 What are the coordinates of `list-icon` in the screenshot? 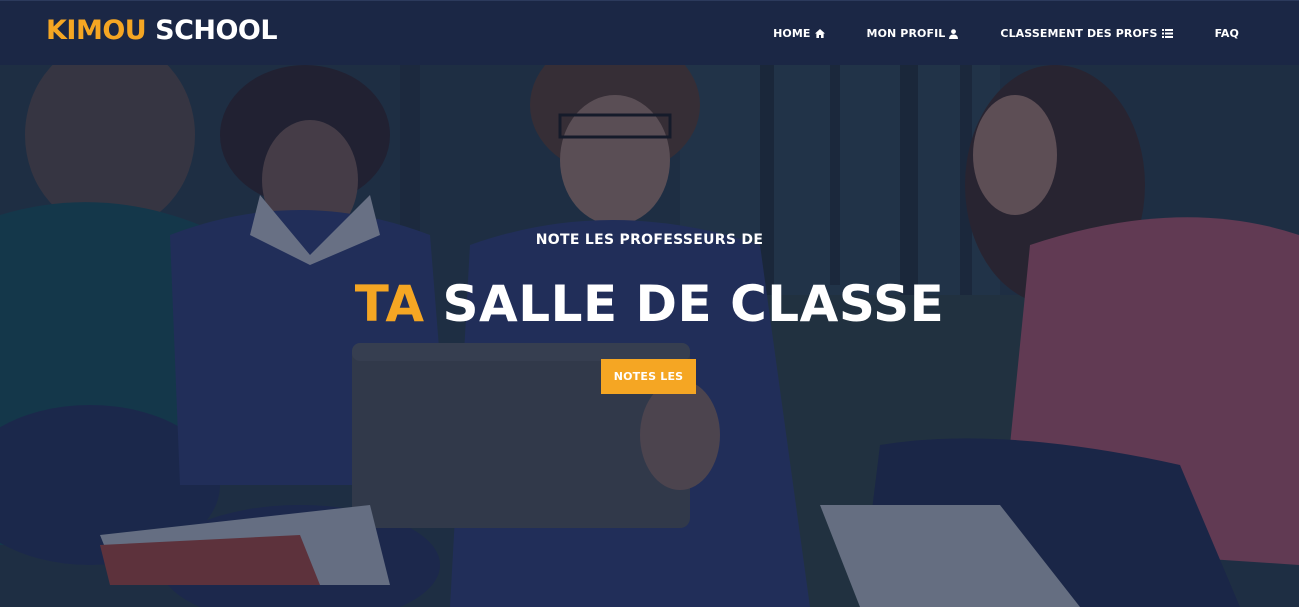 It's located at (1167, 33).